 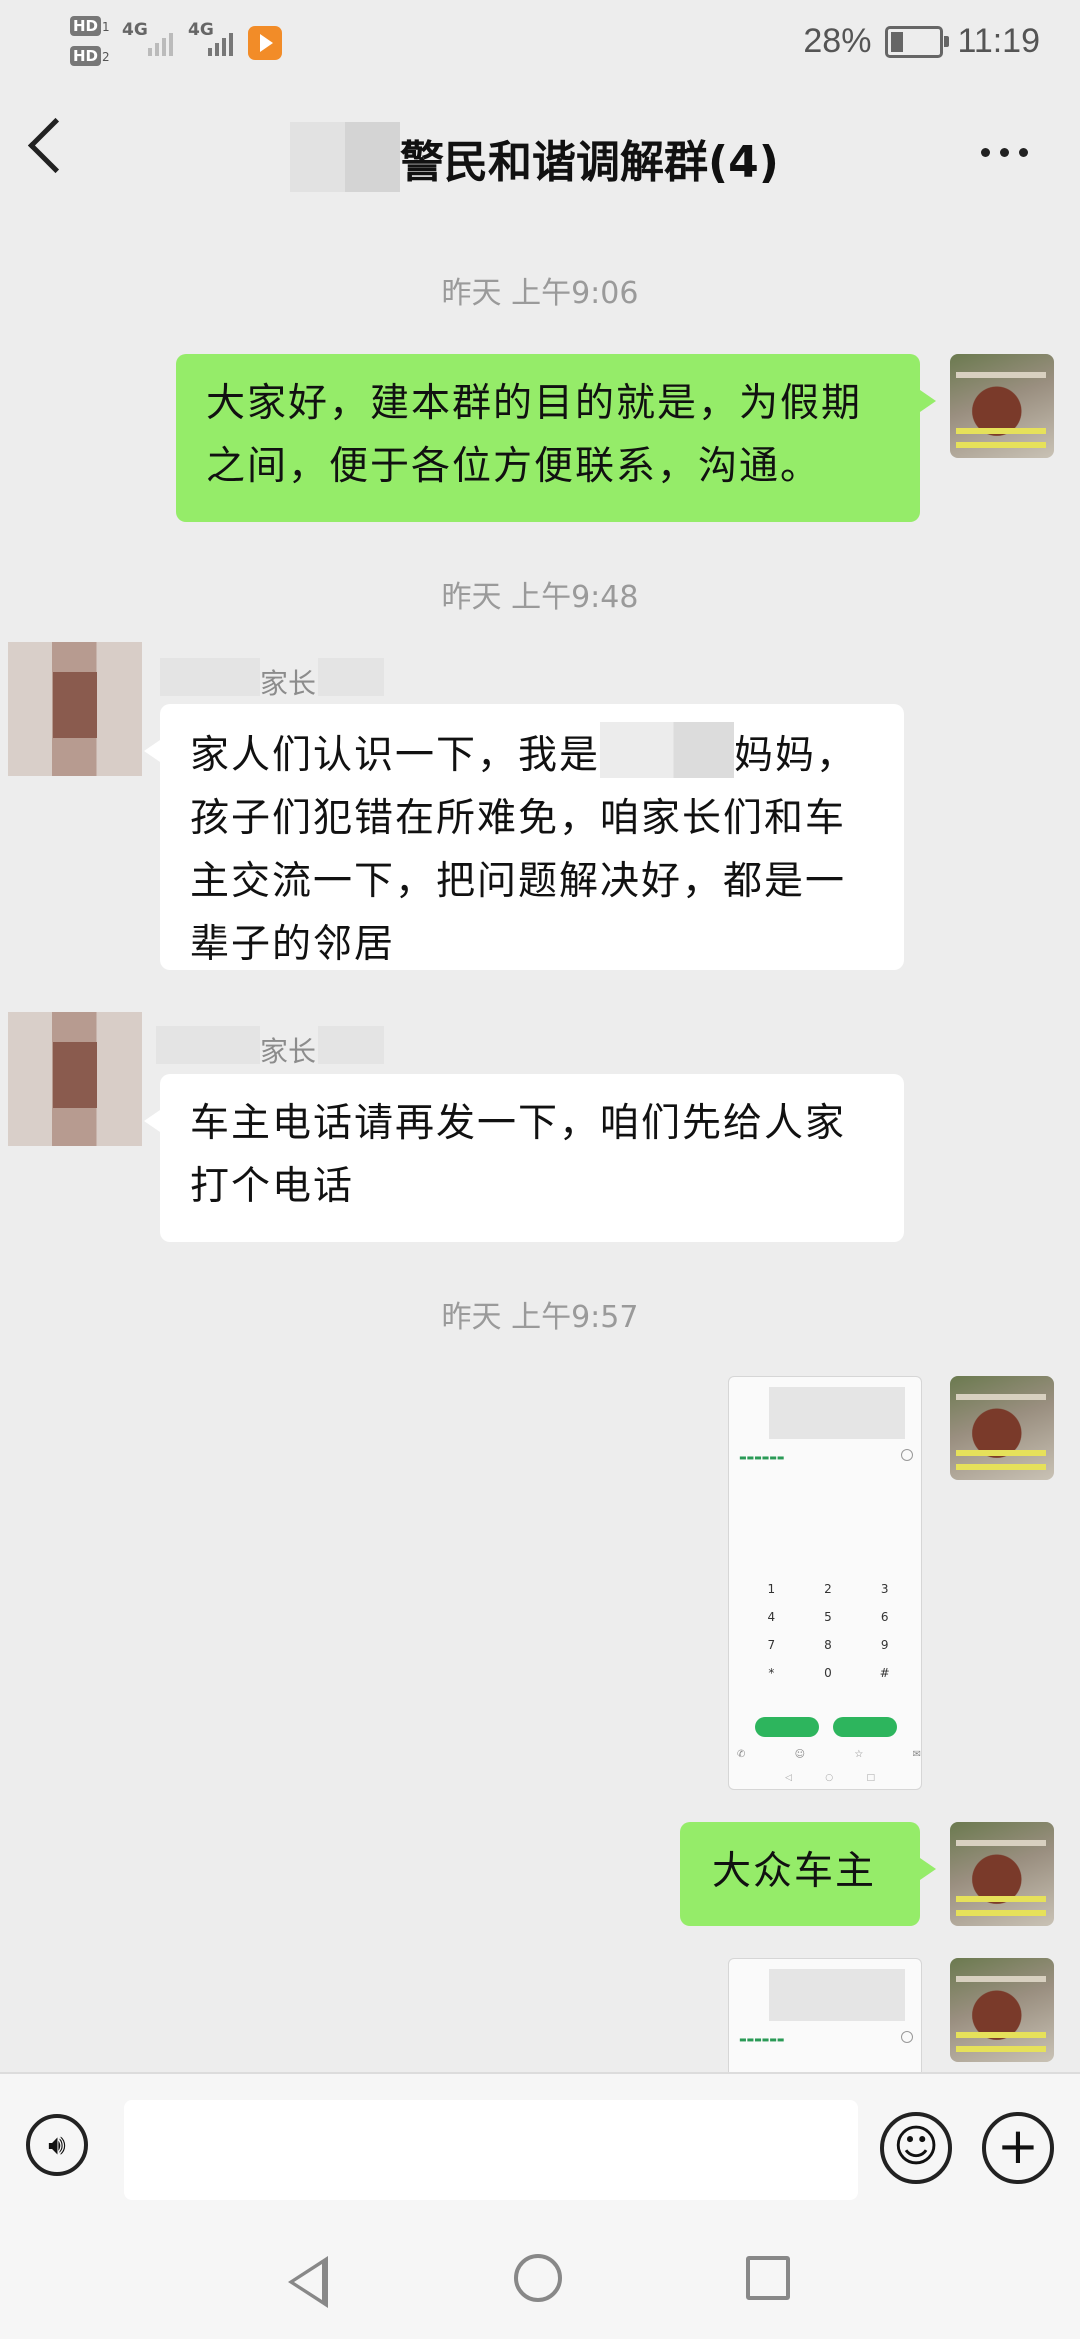 What do you see at coordinates (828, 1673) in the screenshot?
I see `keypad-key: 0` at bounding box center [828, 1673].